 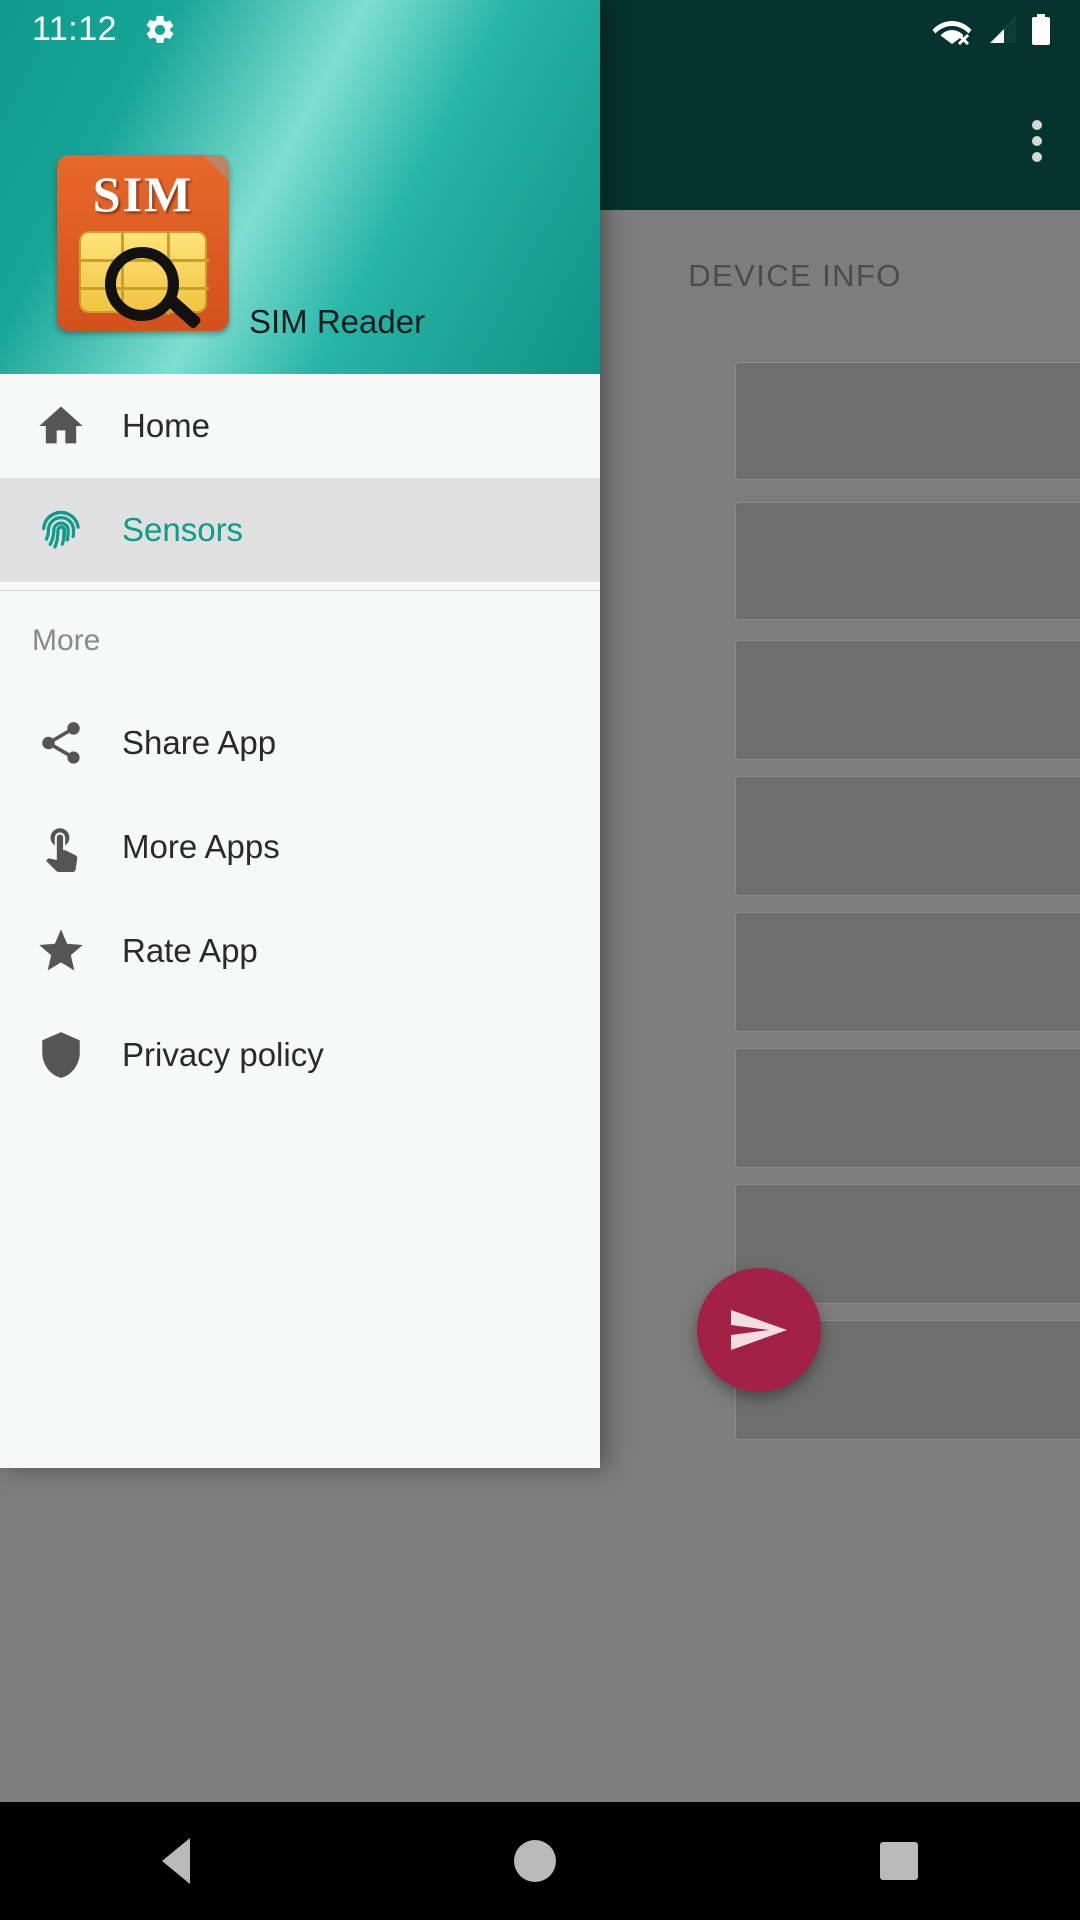 I want to click on status-bar-icons, so click(x=992, y=30).